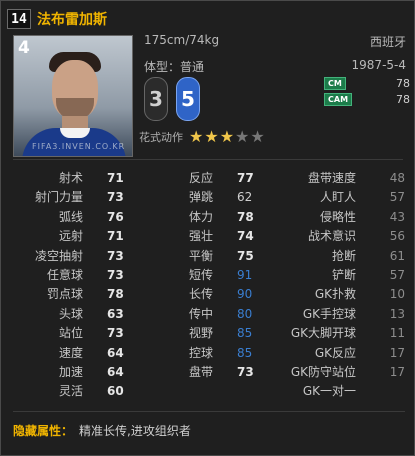  What do you see at coordinates (70, 371) in the screenshot?
I see `stat-label: 加速` at bounding box center [70, 371].